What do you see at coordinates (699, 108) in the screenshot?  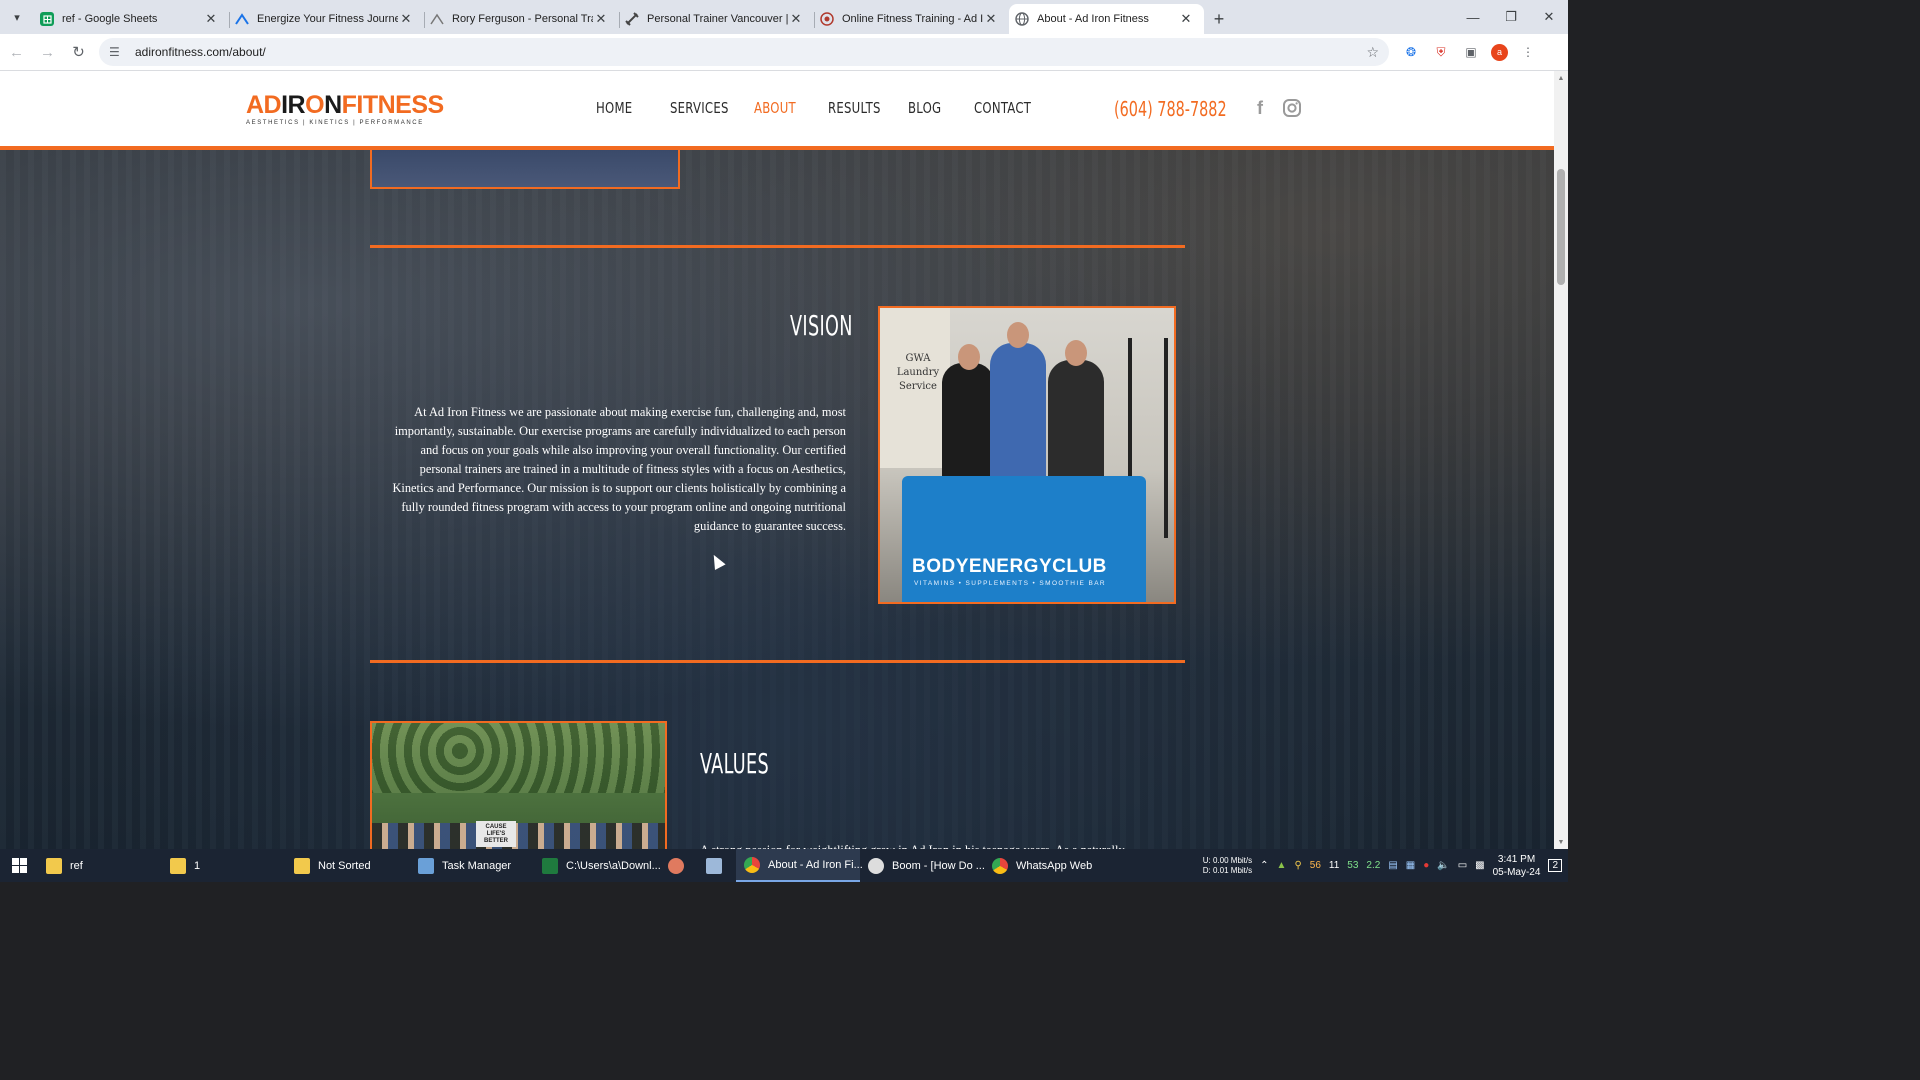 I see `nav-services: SERVICES` at bounding box center [699, 108].